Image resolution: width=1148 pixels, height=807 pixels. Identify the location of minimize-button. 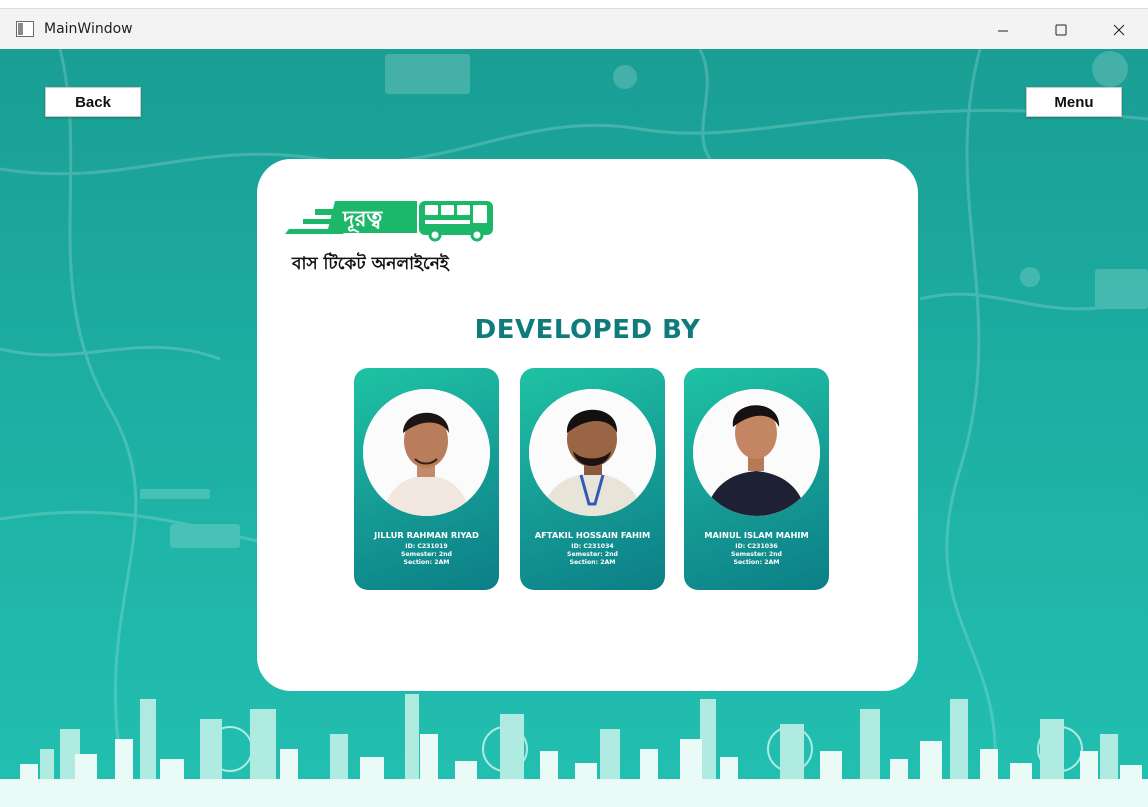
(1003, 29).